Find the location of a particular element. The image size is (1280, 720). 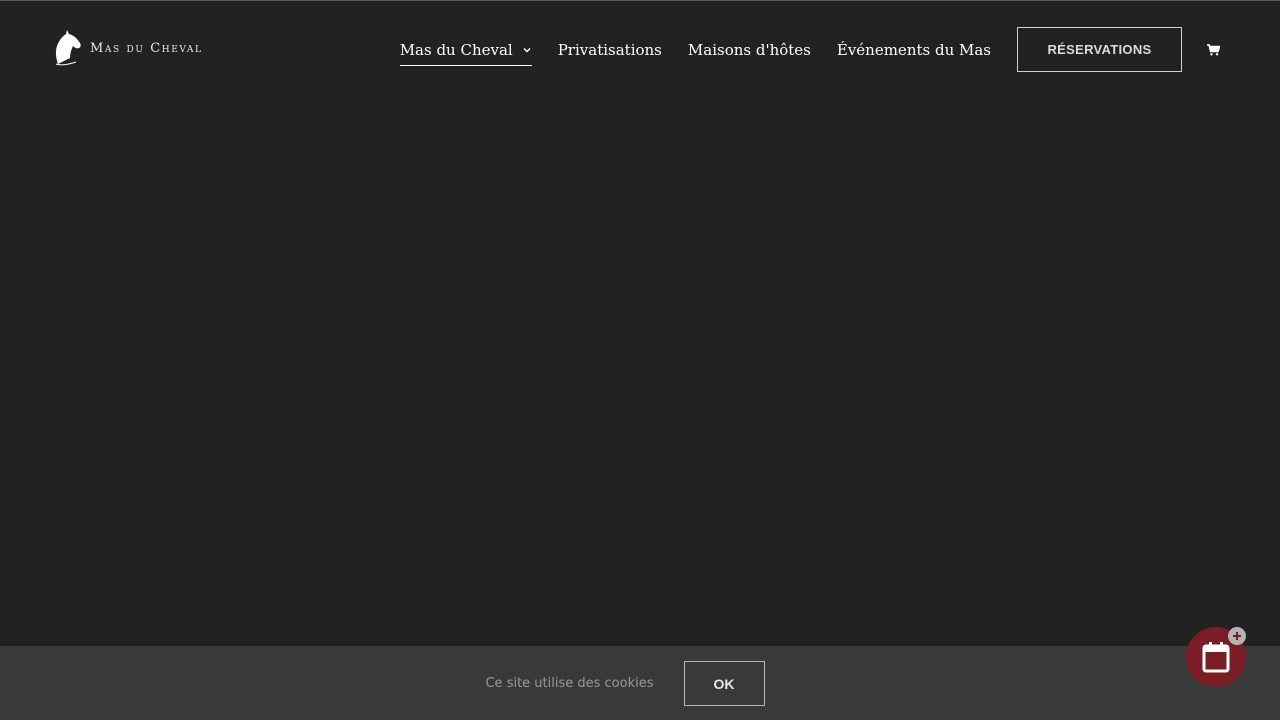

nav-item-label: Privatisations is located at coordinates (609, 49).